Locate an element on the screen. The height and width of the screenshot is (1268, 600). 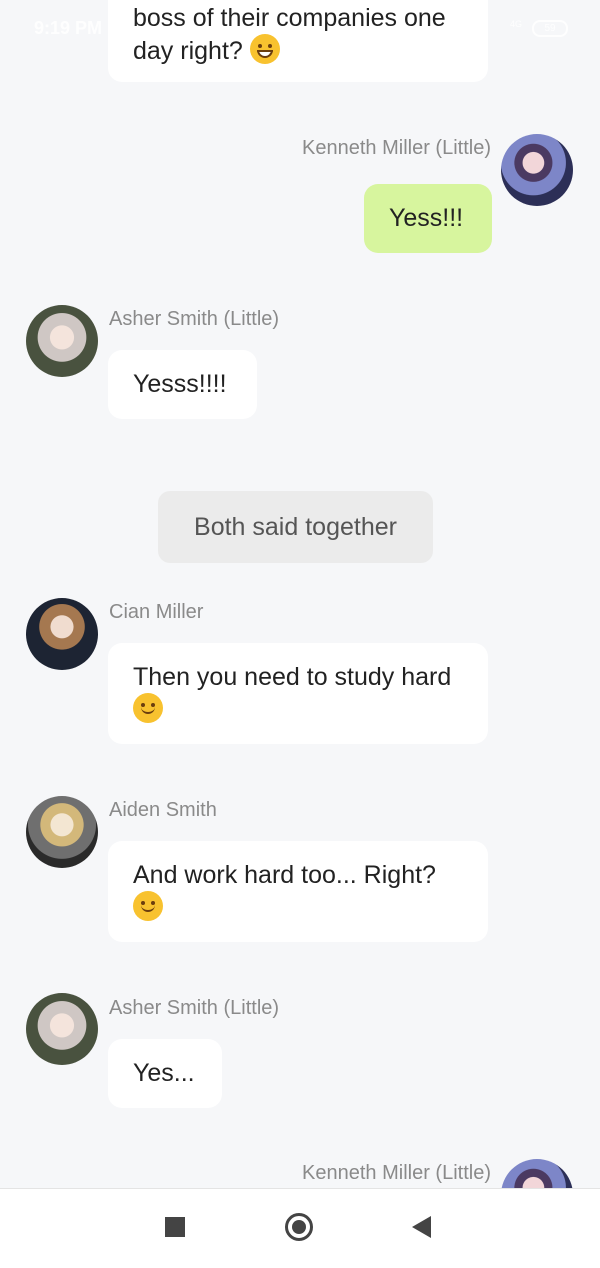
message-bubble: Yesss!!!! is located at coordinates (182, 384).